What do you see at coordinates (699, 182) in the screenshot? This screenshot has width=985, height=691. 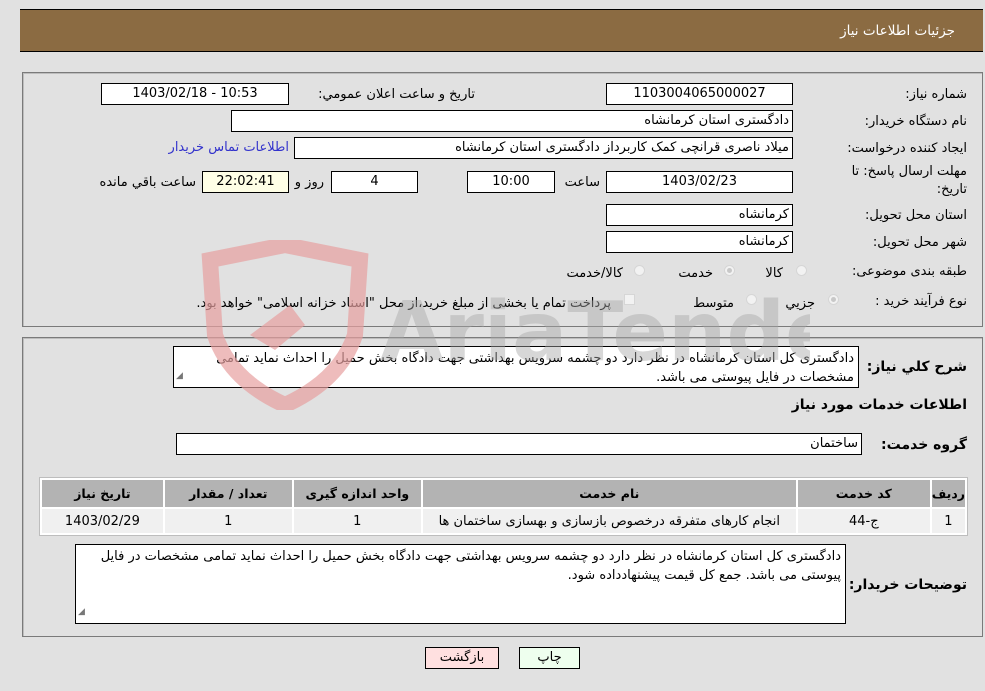 I see `deadline-date-field: 1403/02/23` at bounding box center [699, 182].